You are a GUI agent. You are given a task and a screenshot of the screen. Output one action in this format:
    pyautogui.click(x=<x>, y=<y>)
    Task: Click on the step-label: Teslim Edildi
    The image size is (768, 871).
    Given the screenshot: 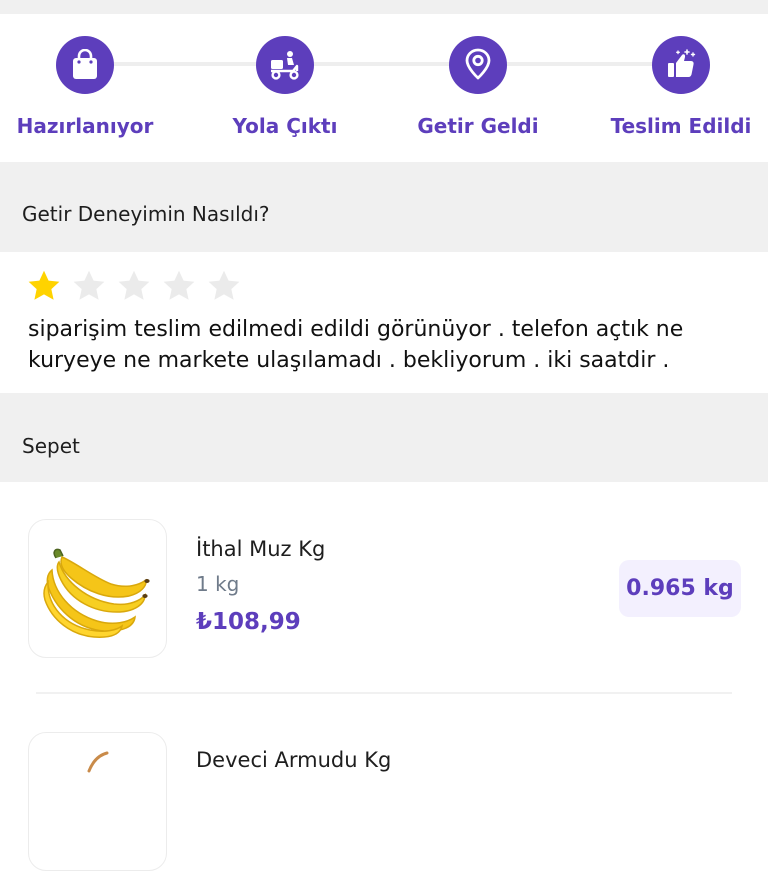 What is the action you would take?
    pyautogui.click(x=681, y=126)
    